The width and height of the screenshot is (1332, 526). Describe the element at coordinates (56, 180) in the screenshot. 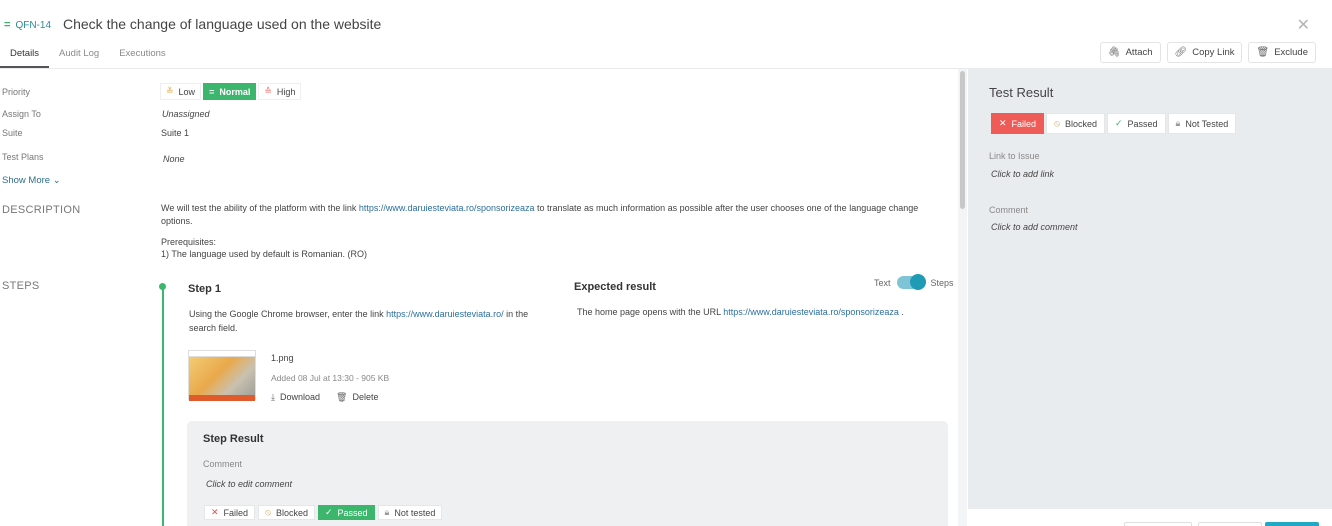

I see `chevron-down-icon: ⌄` at that location.